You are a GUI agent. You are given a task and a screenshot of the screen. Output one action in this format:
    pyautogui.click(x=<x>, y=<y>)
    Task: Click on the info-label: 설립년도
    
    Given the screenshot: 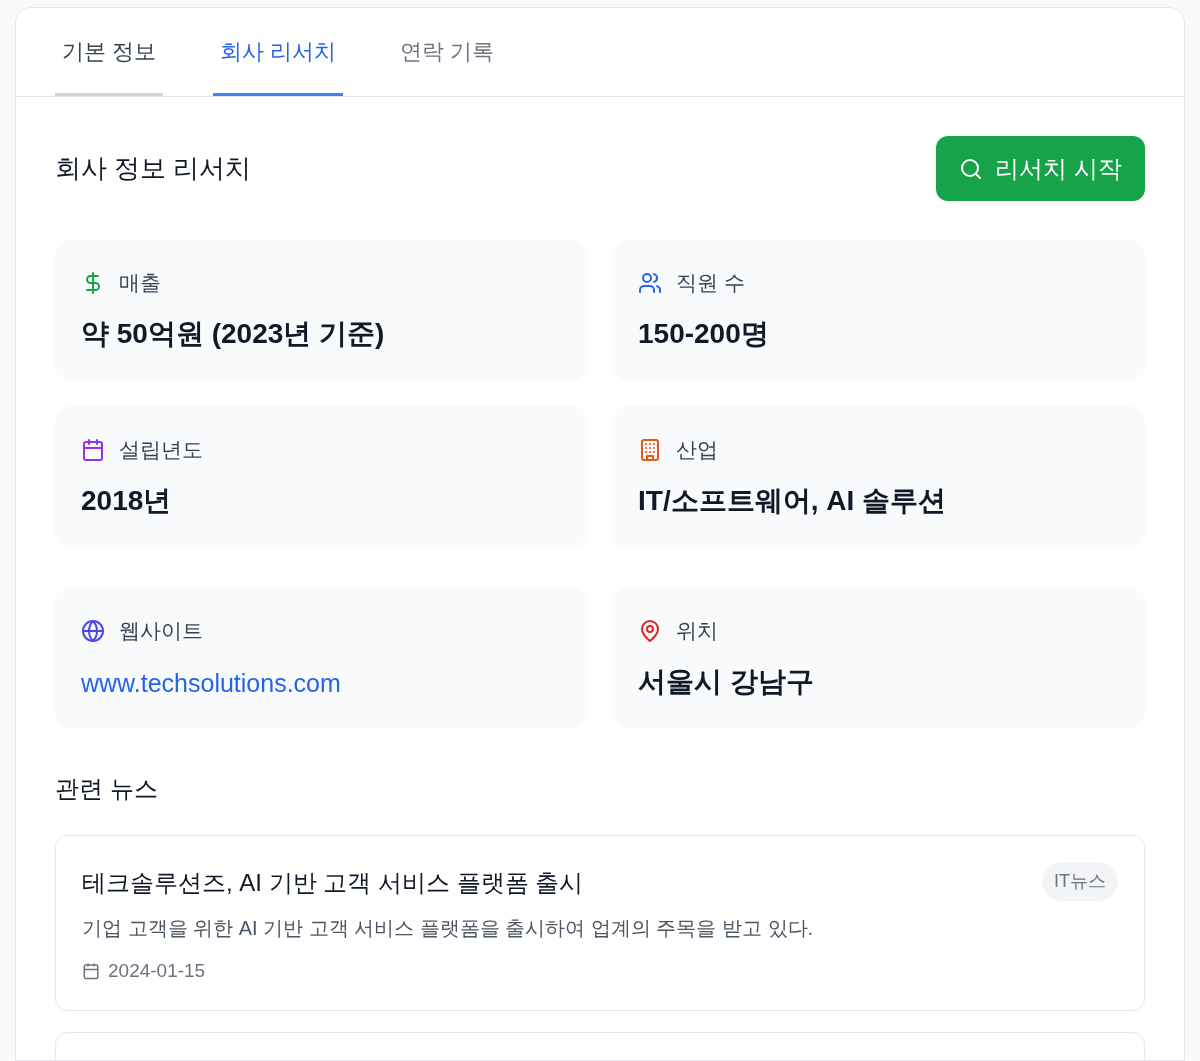 What is the action you would take?
    pyautogui.click(x=161, y=450)
    